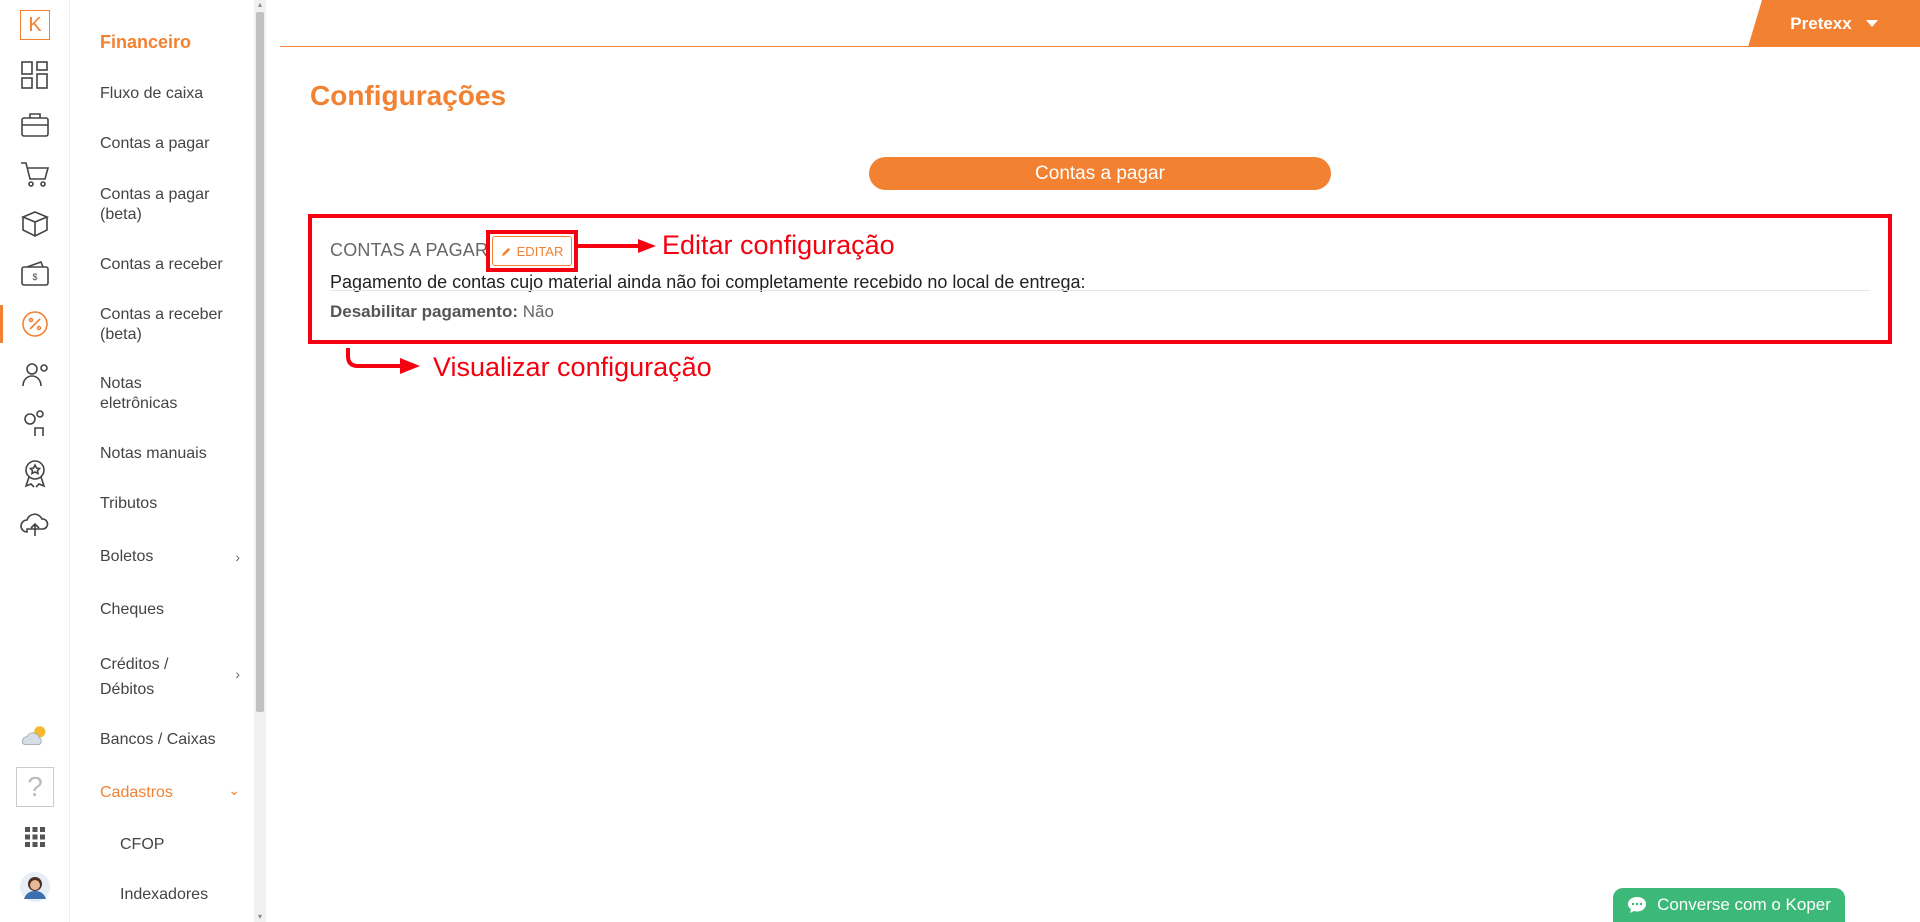 This screenshot has width=1920, height=922. I want to click on chat-bubble-icon, so click(1637, 905).